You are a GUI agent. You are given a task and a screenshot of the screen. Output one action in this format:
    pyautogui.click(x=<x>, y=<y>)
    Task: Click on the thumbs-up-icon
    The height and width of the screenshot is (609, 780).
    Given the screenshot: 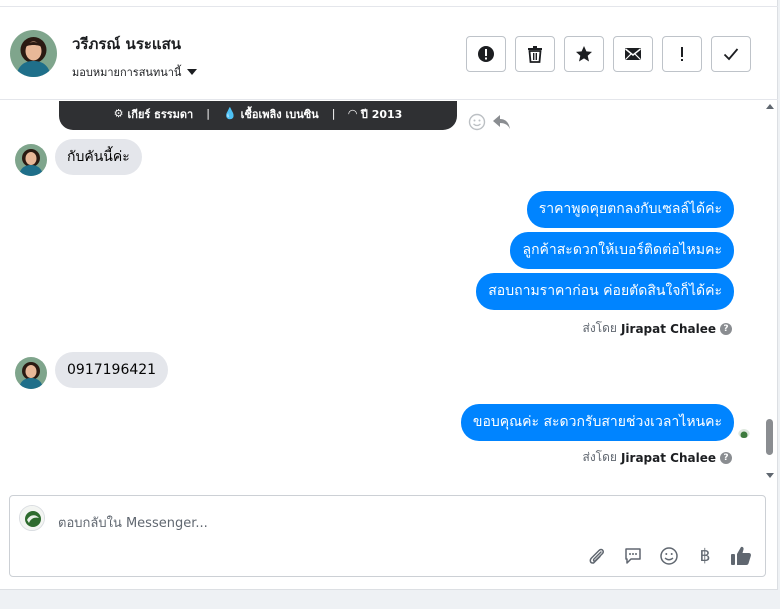 What is the action you would take?
    pyautogui.click(x=741, y=555)
    